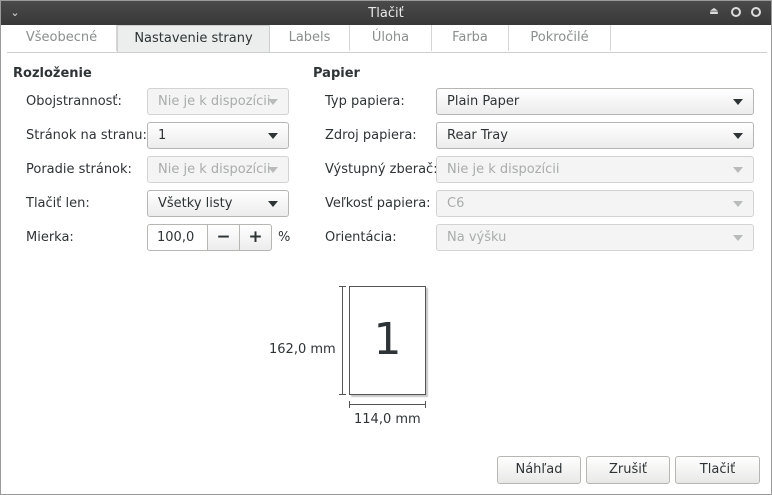 The height and width of the screenshot is (495, 772). Describe the element at coordinates (539, 470) in the screenshot. I see `preview-button: Náhľad` at that location.